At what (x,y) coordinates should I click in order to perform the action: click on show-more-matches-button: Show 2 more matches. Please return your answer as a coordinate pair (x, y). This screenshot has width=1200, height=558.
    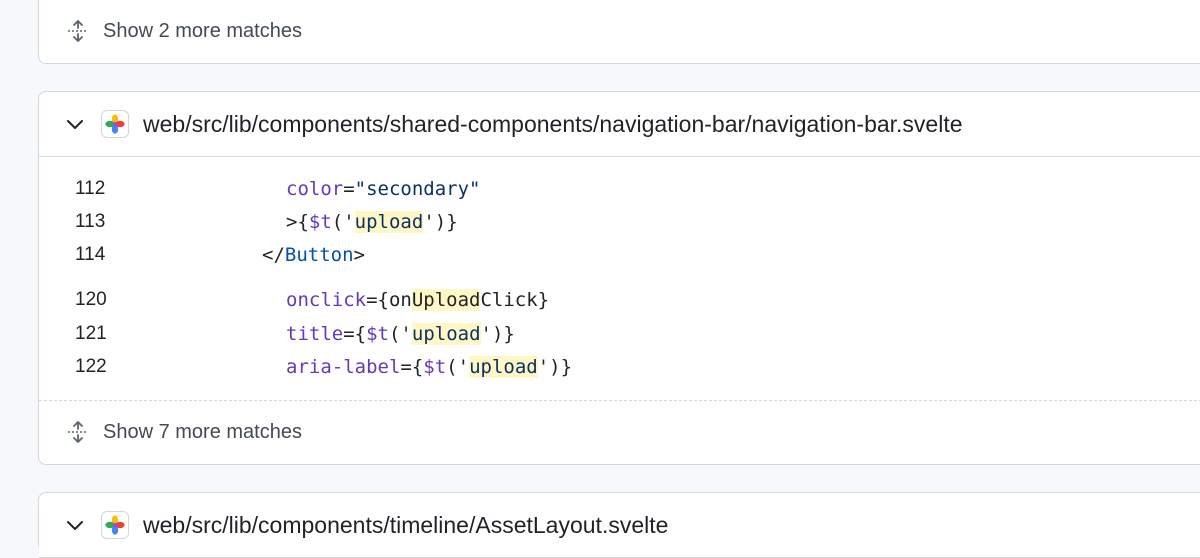
    Looking at the image, I should click on (184, 31).